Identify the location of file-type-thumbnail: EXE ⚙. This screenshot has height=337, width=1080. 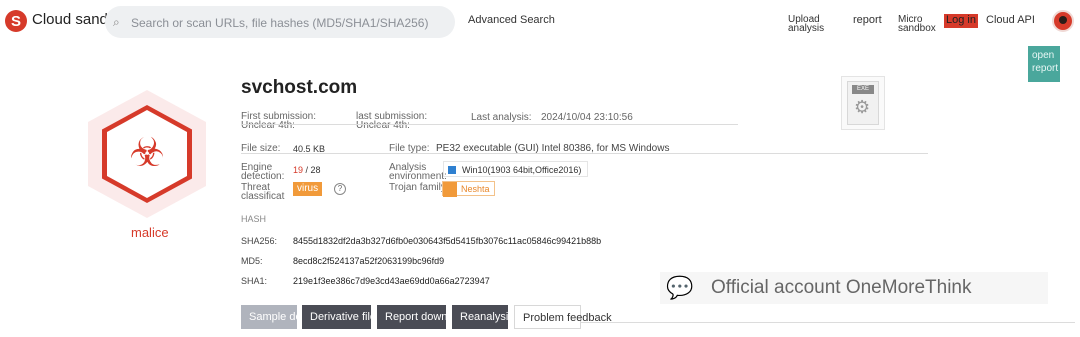
(863, 103).